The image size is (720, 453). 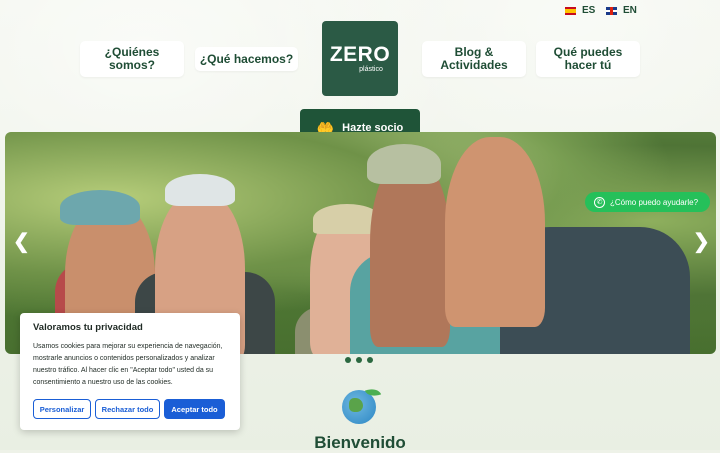 I want to click on site-logo: ZERO plástico, so click(x=360, y=58).